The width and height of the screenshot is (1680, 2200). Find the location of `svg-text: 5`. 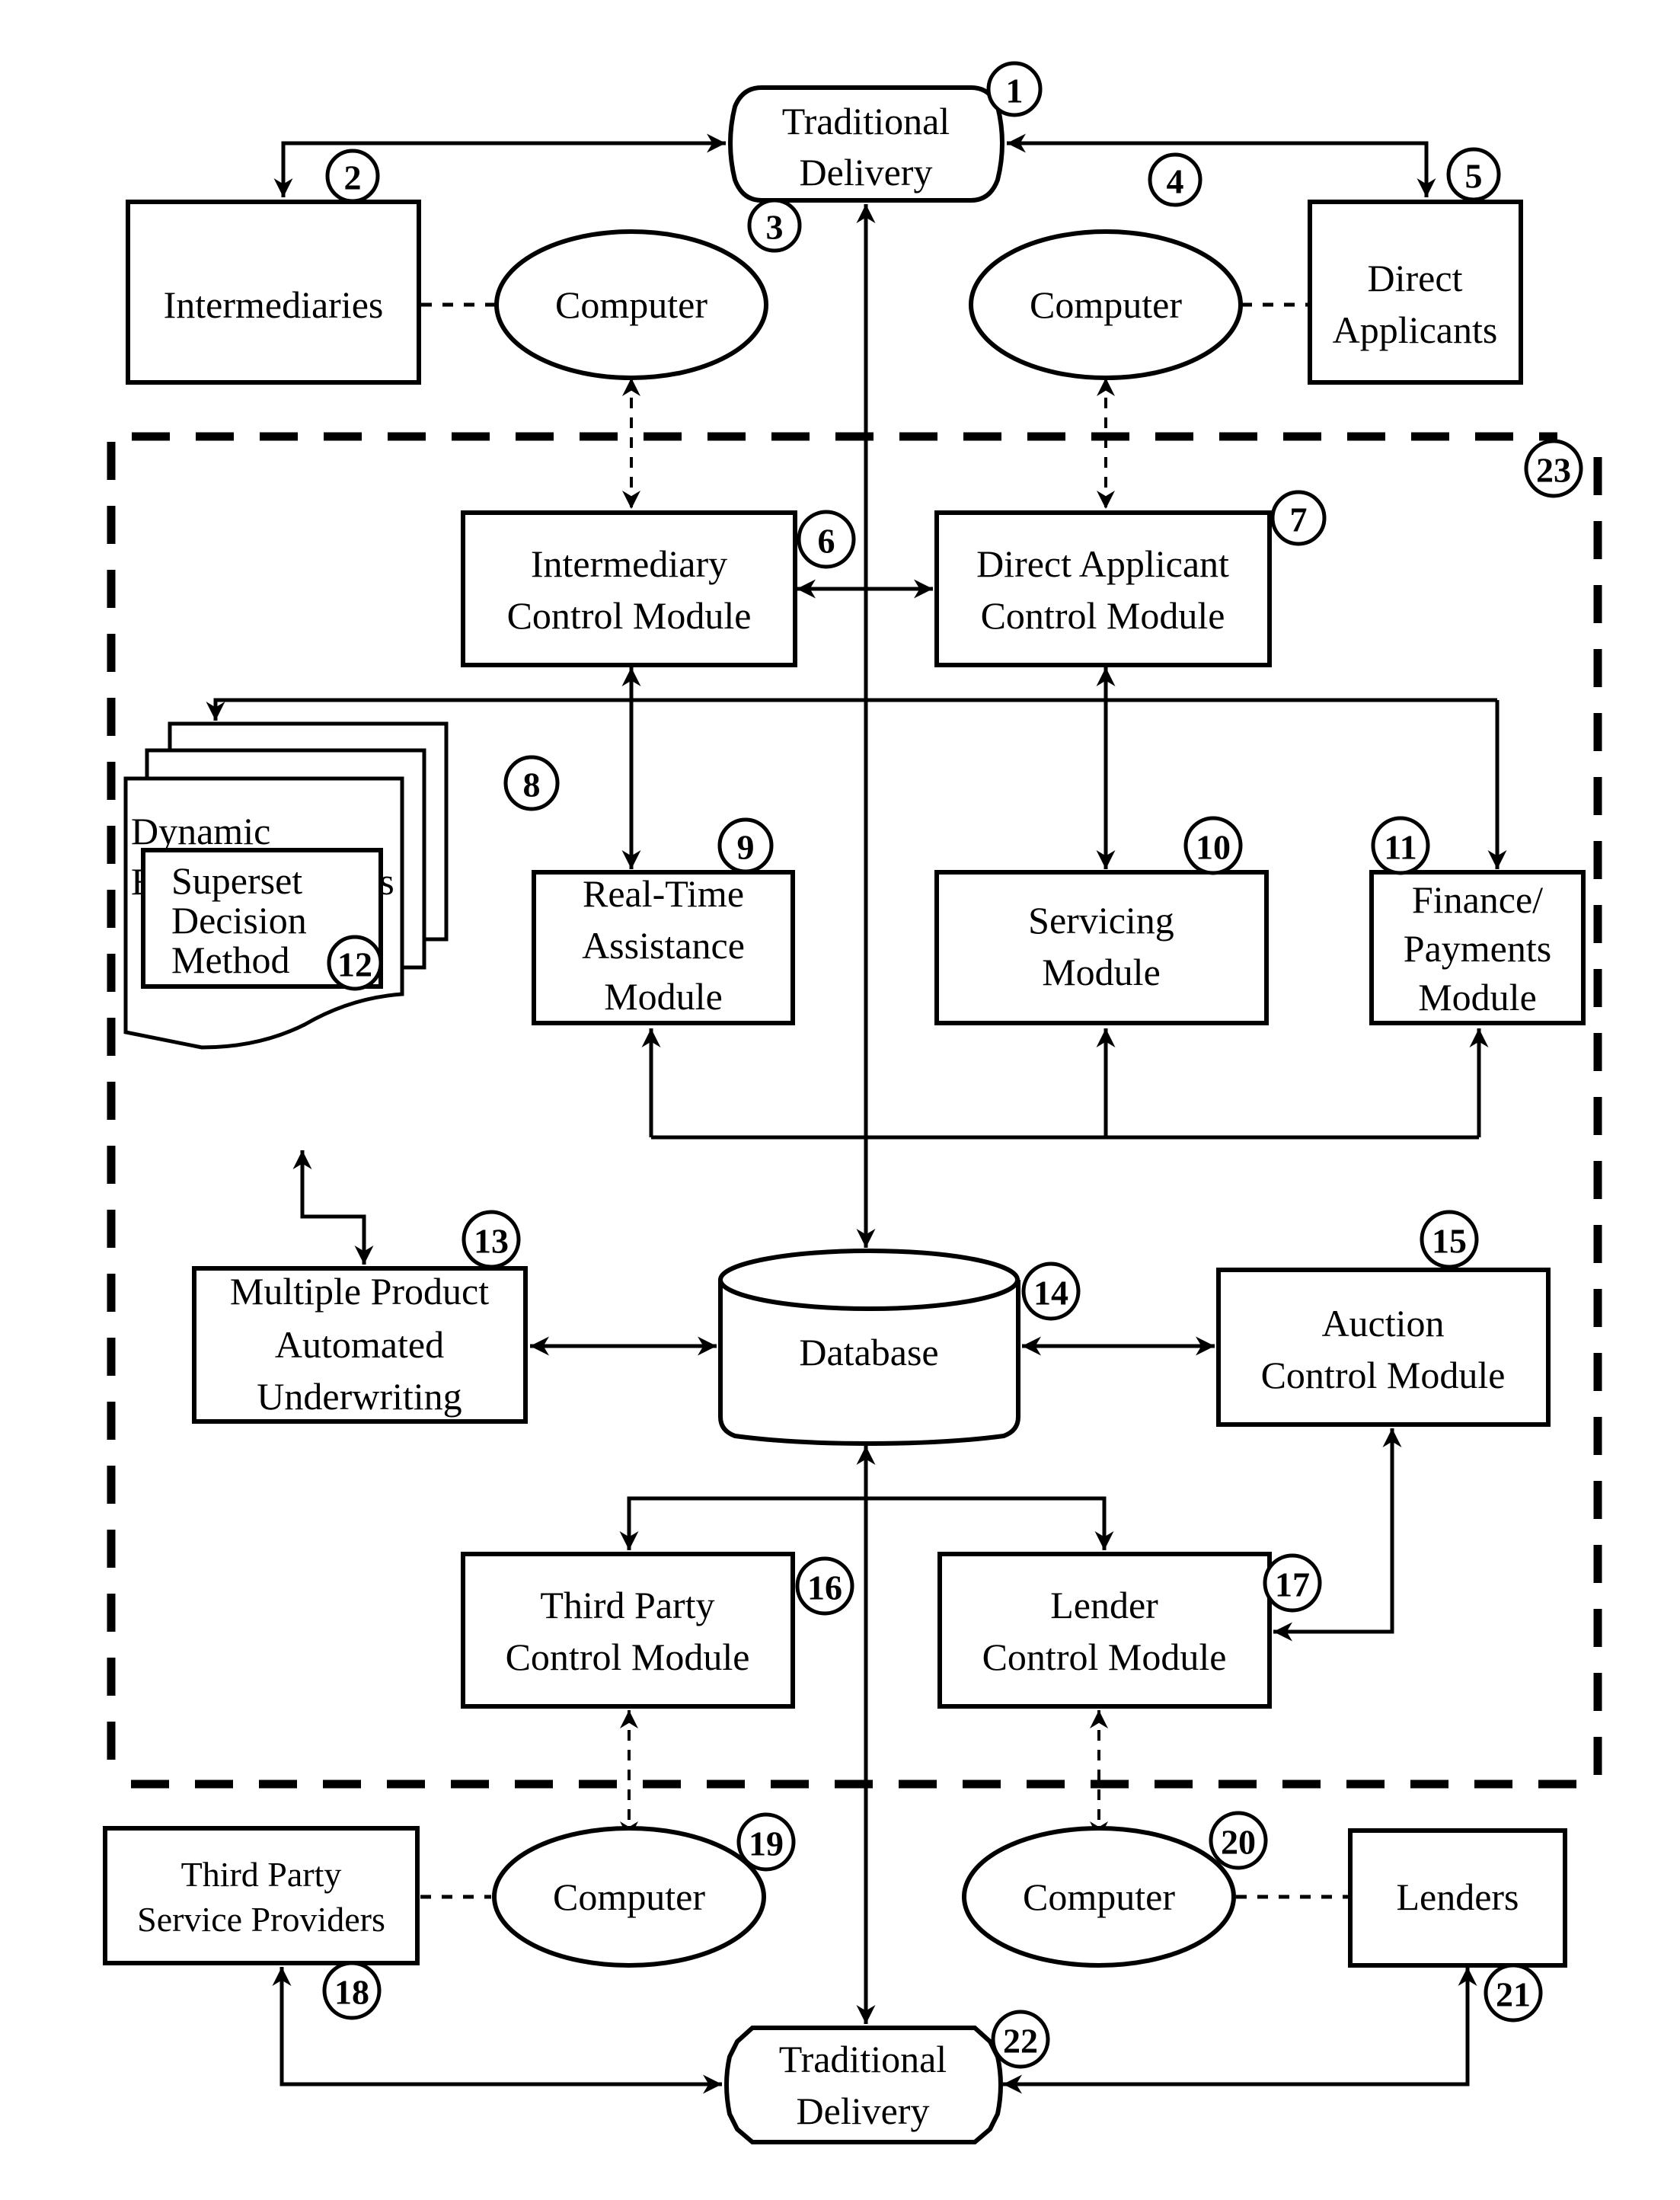

svg-text: 5 is located at coordinates (1474, 176).